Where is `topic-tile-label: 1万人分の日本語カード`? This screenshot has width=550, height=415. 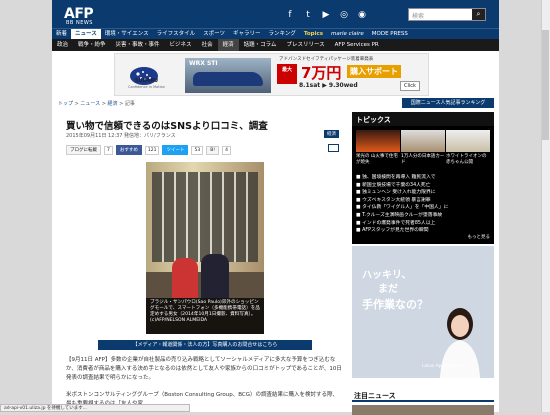 topic-tile-label: 1万人分の日本語カード is located at coordinates (423, 159).